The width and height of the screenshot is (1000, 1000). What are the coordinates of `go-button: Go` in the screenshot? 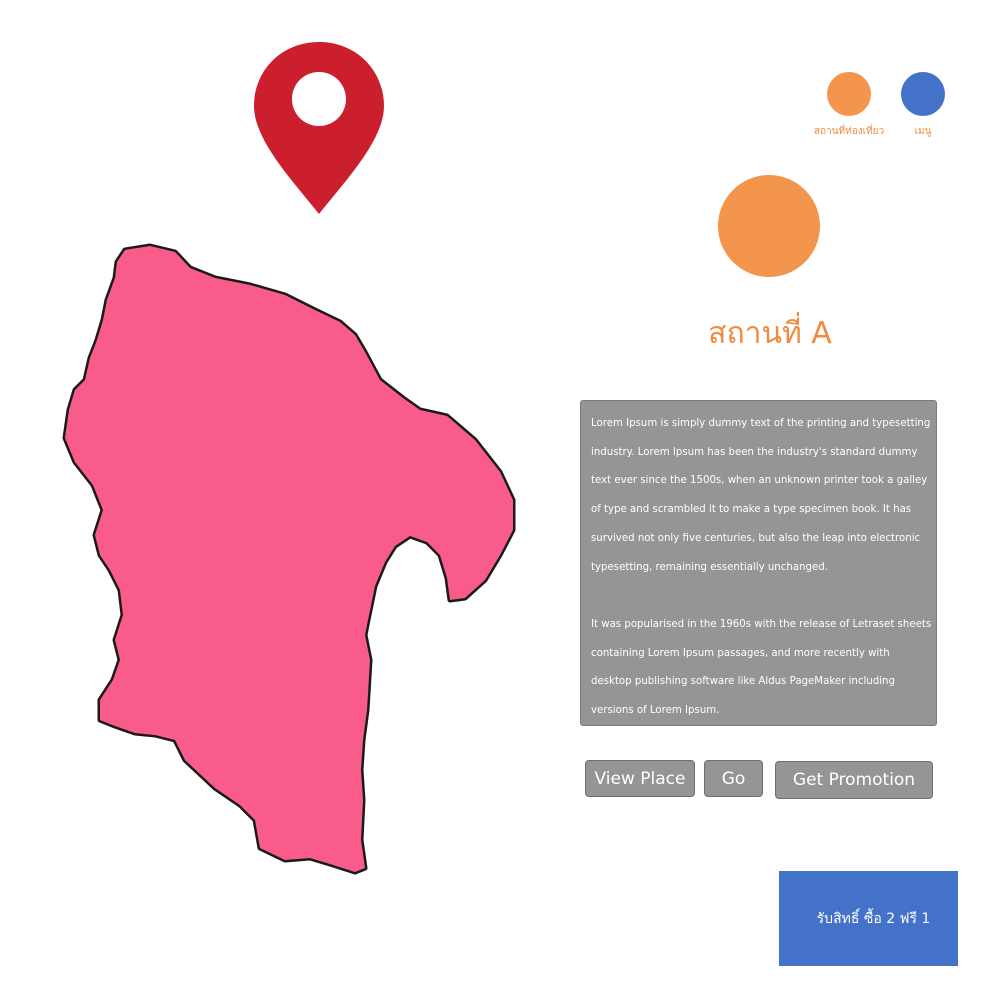 It's located at (733, 778).